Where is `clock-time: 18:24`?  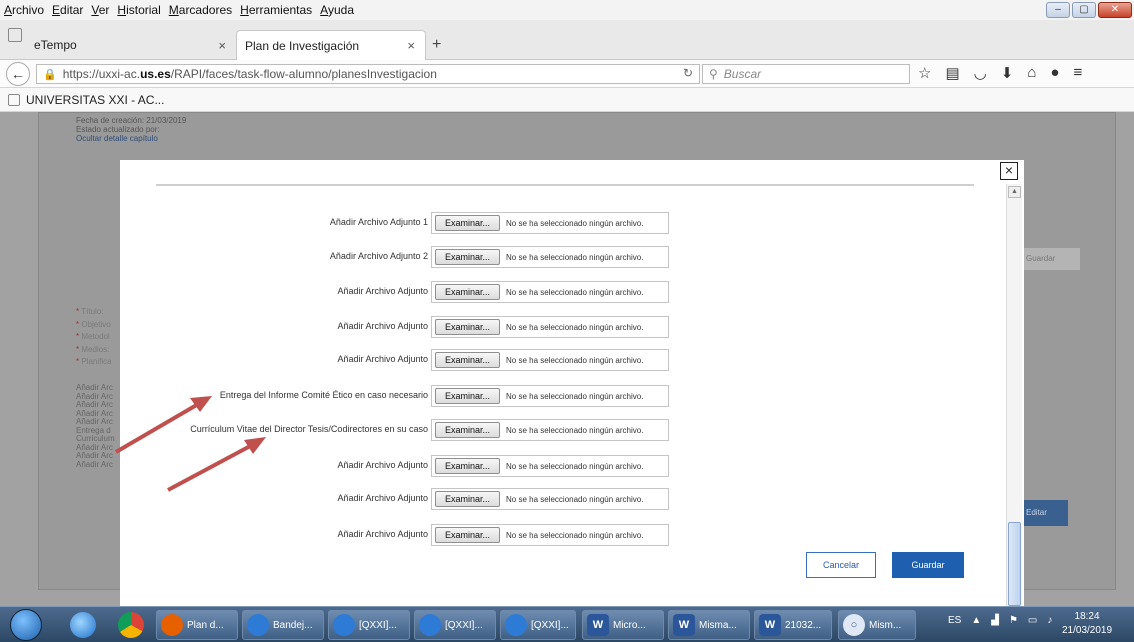 clock-time: 18:24 is located at coordinates (1087, 616).